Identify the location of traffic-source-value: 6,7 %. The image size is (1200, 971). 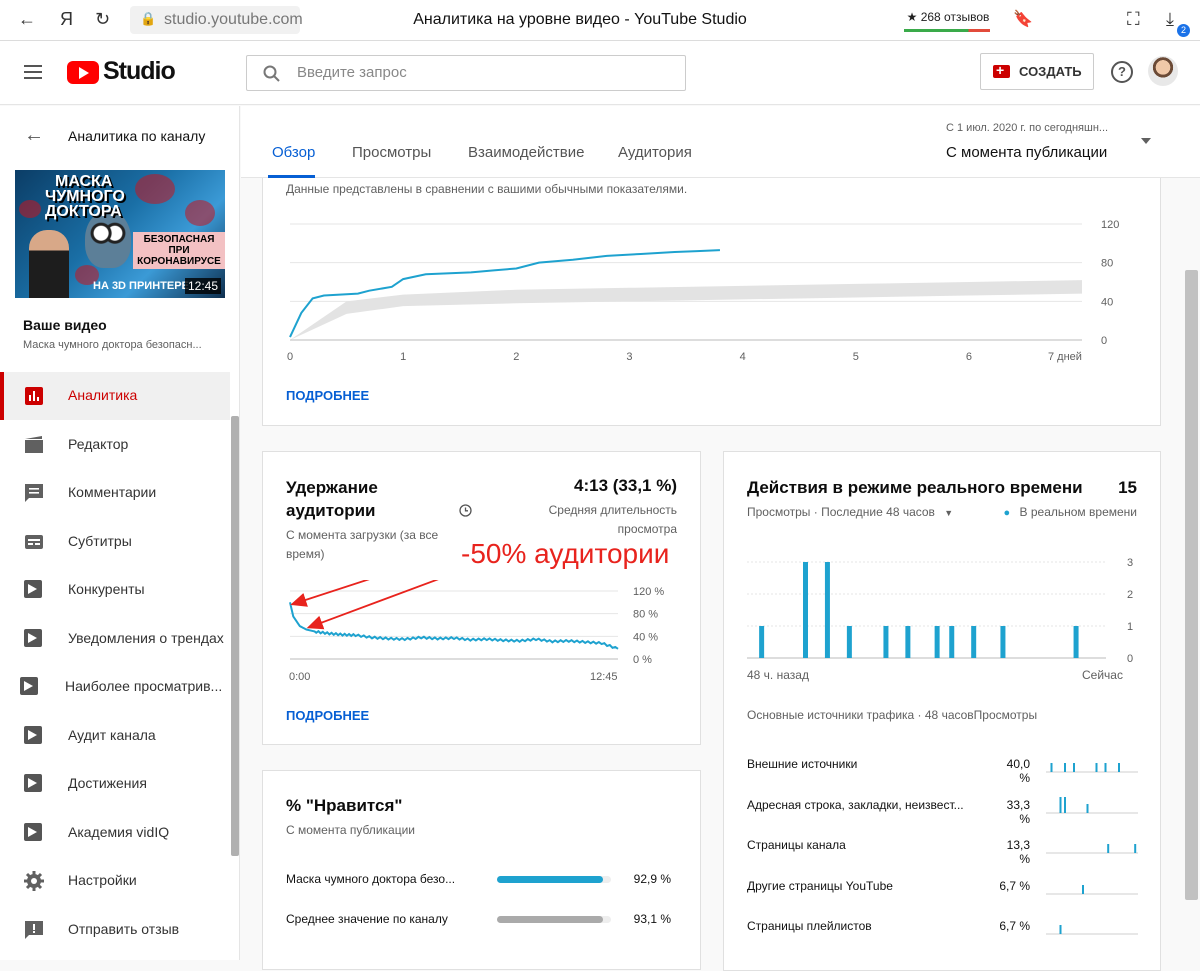
(1014, 926).